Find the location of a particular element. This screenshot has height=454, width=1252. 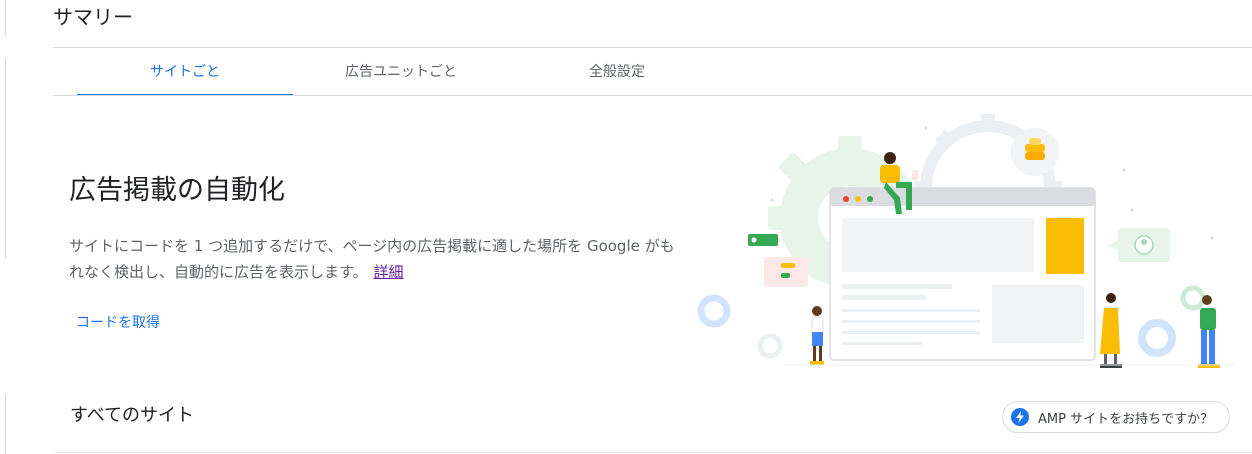

tab-bar: サイトごと 広告ユニットごと 全般設定 is located at coordinates (401, 72).